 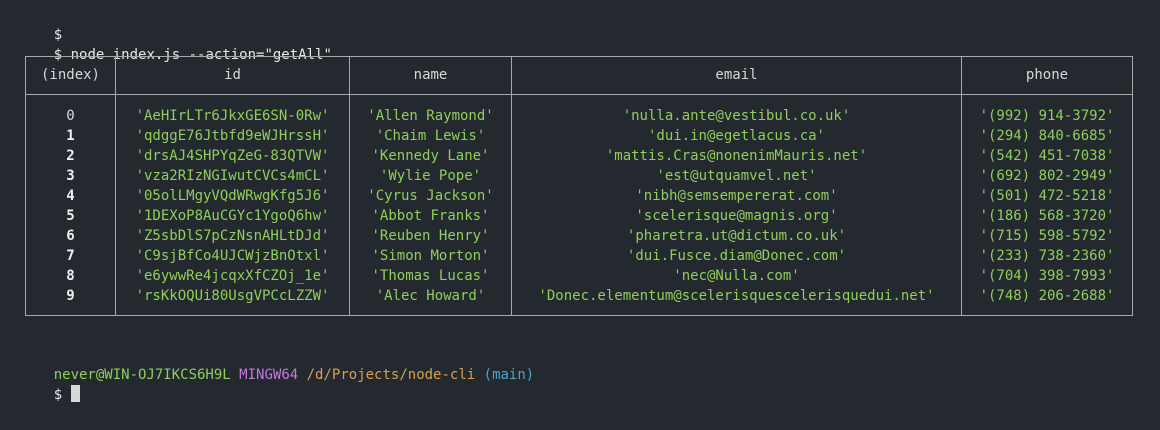 What do you see at coordinates (232, 75) in the screenshot?
I see `header-id: id` at bounding box center [232, 75].